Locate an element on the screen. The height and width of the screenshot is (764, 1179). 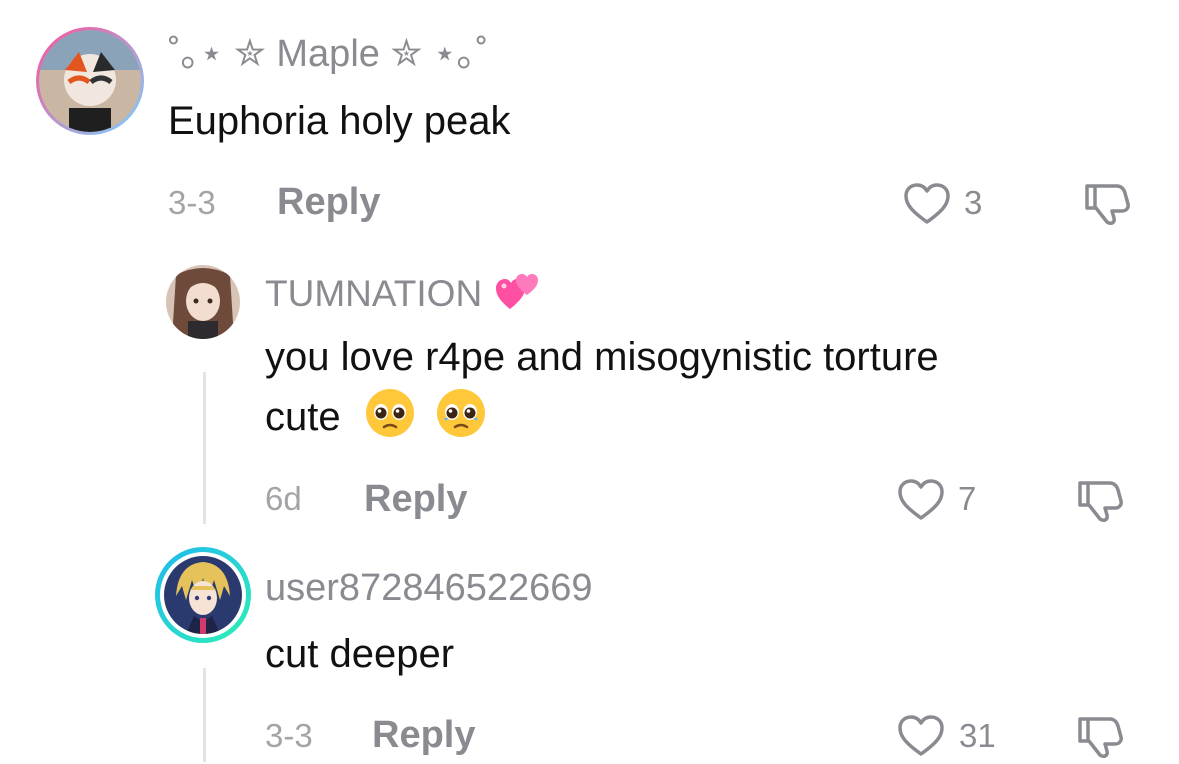
comment-username: user872846522669 is located at coordinates (429, 588).